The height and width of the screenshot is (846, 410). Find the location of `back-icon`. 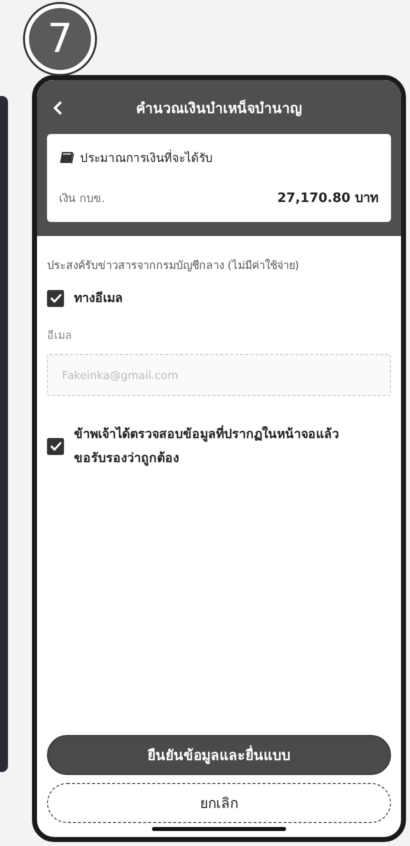

back-icon is located at coordinates (58, 108).